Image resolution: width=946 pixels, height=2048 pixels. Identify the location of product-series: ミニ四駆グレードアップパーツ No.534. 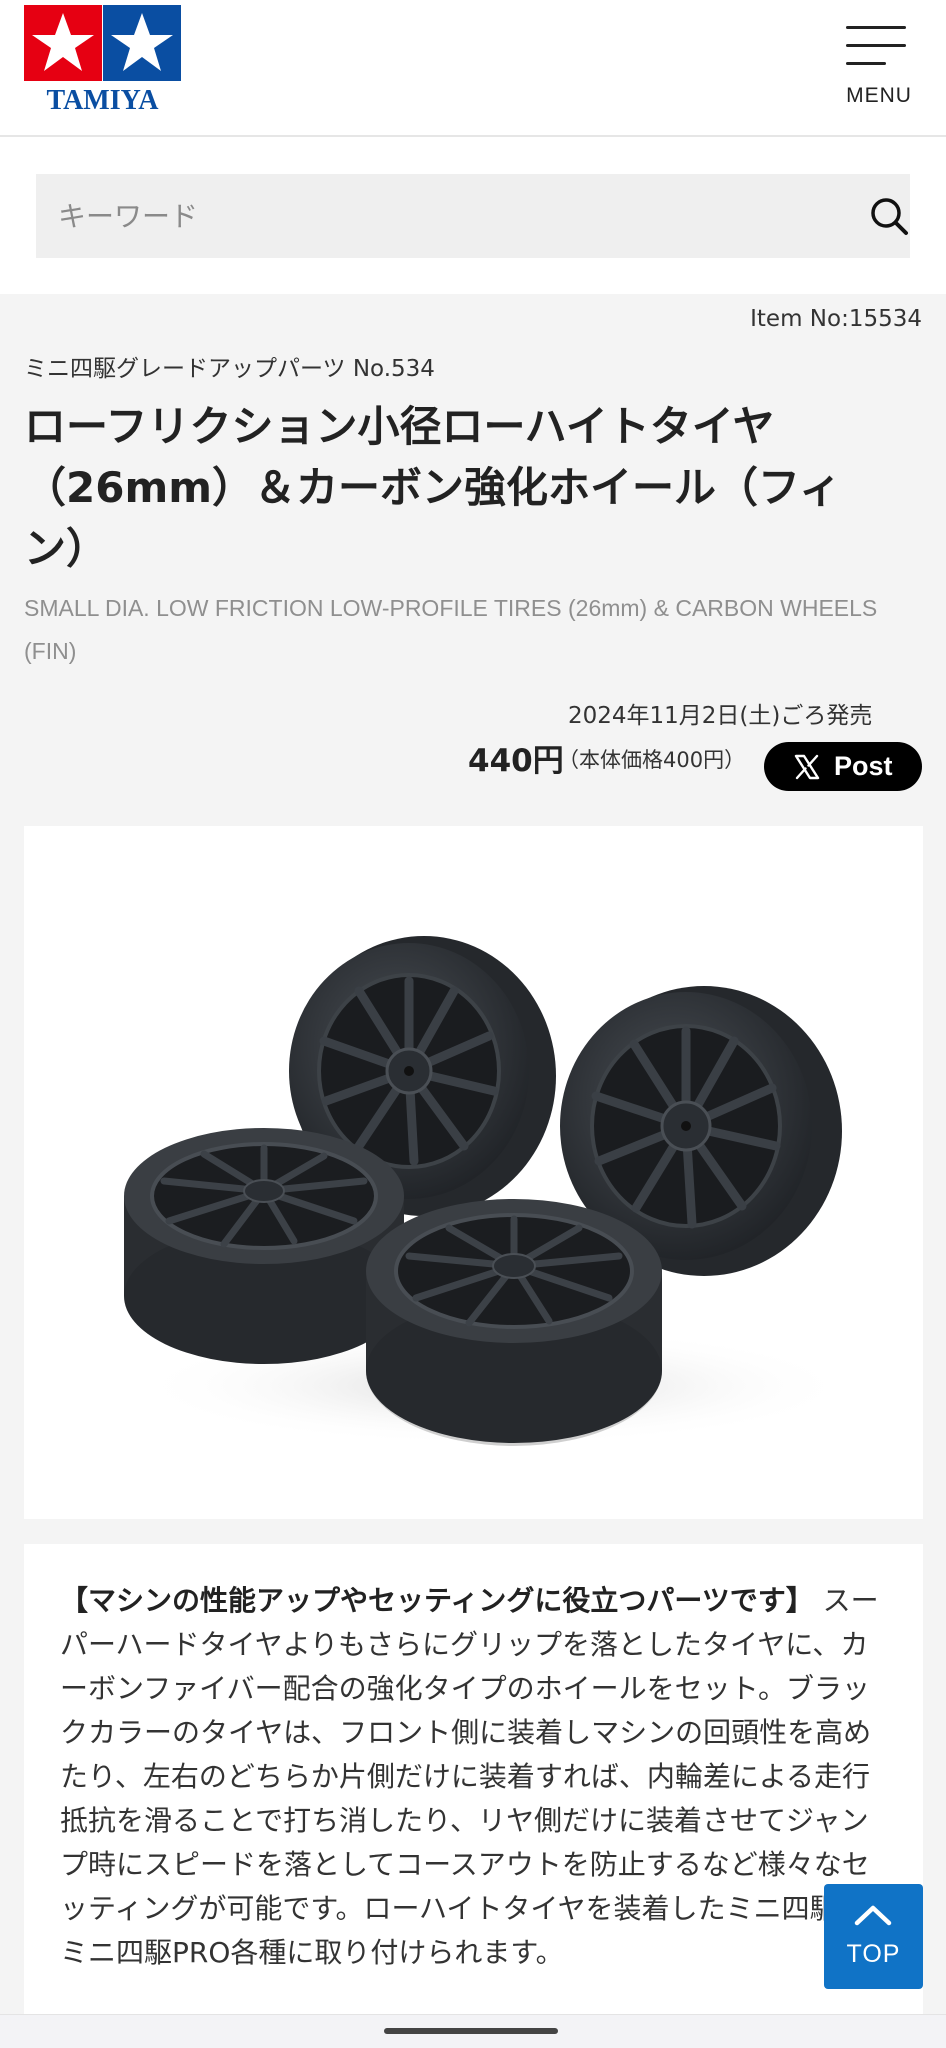
(229, 369).